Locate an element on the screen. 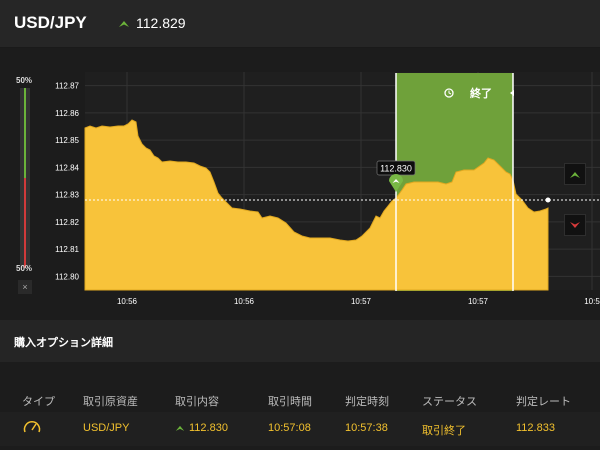 This screenshot has height=450, width=600. row-trade: 112.830 is located at coordinates (201, 428).